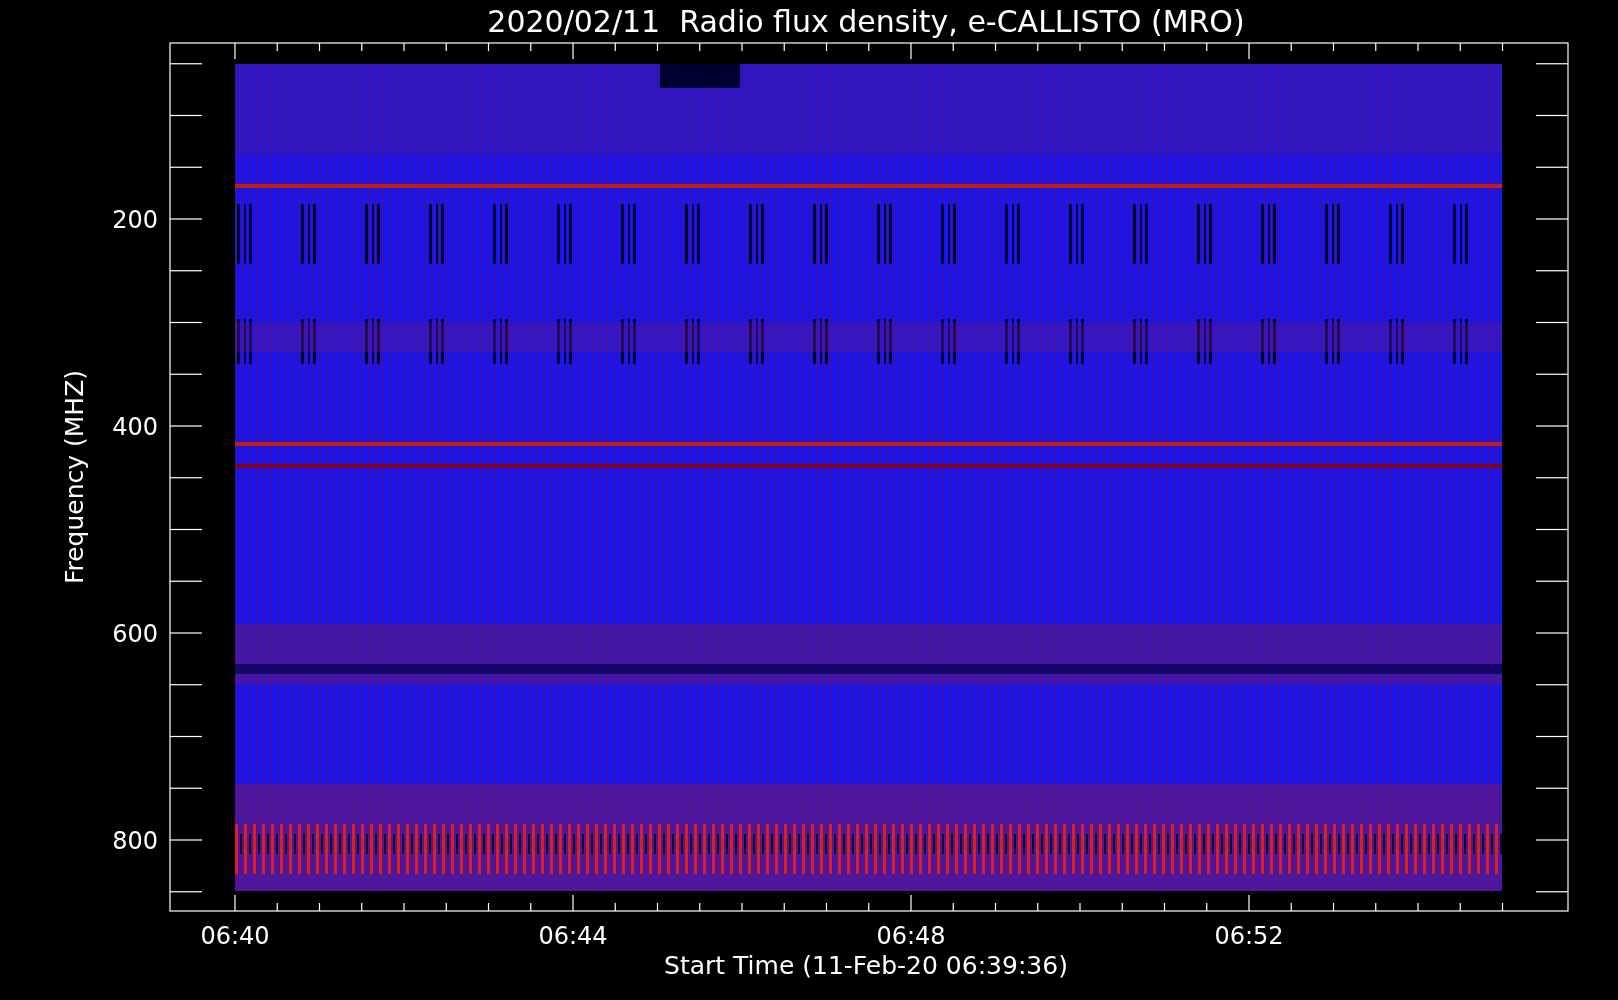  Describe the element at coordinates (1249, 936) in the screenshot. I see `x-tick-label: 06:52` at that location.